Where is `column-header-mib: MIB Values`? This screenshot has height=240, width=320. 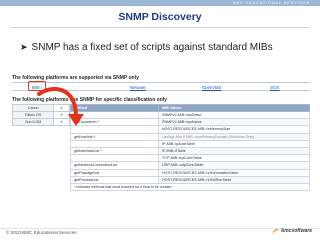
column-header-mib: MIB Values is located at coordinates (234, 108).